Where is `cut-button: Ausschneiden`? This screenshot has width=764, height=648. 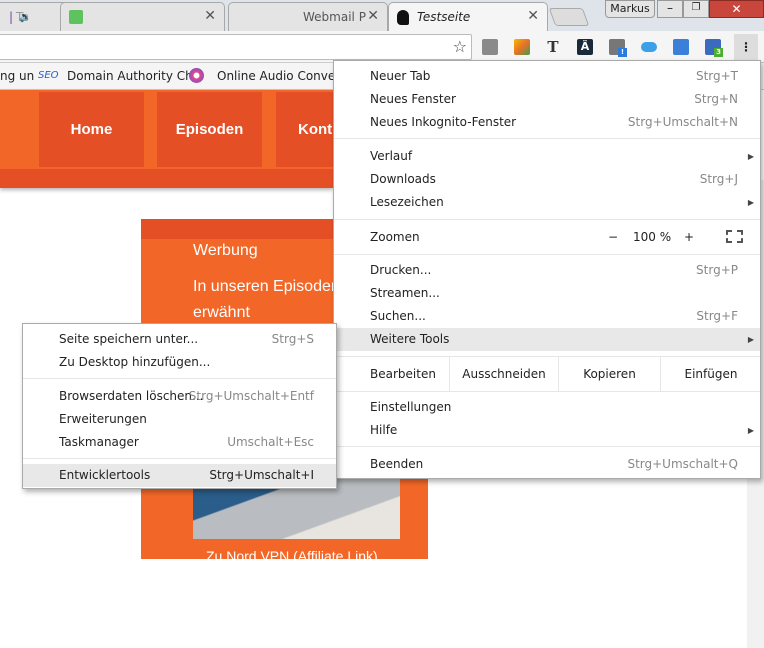 cut-button: Ausschneiden is located at coordinates (503, 374).